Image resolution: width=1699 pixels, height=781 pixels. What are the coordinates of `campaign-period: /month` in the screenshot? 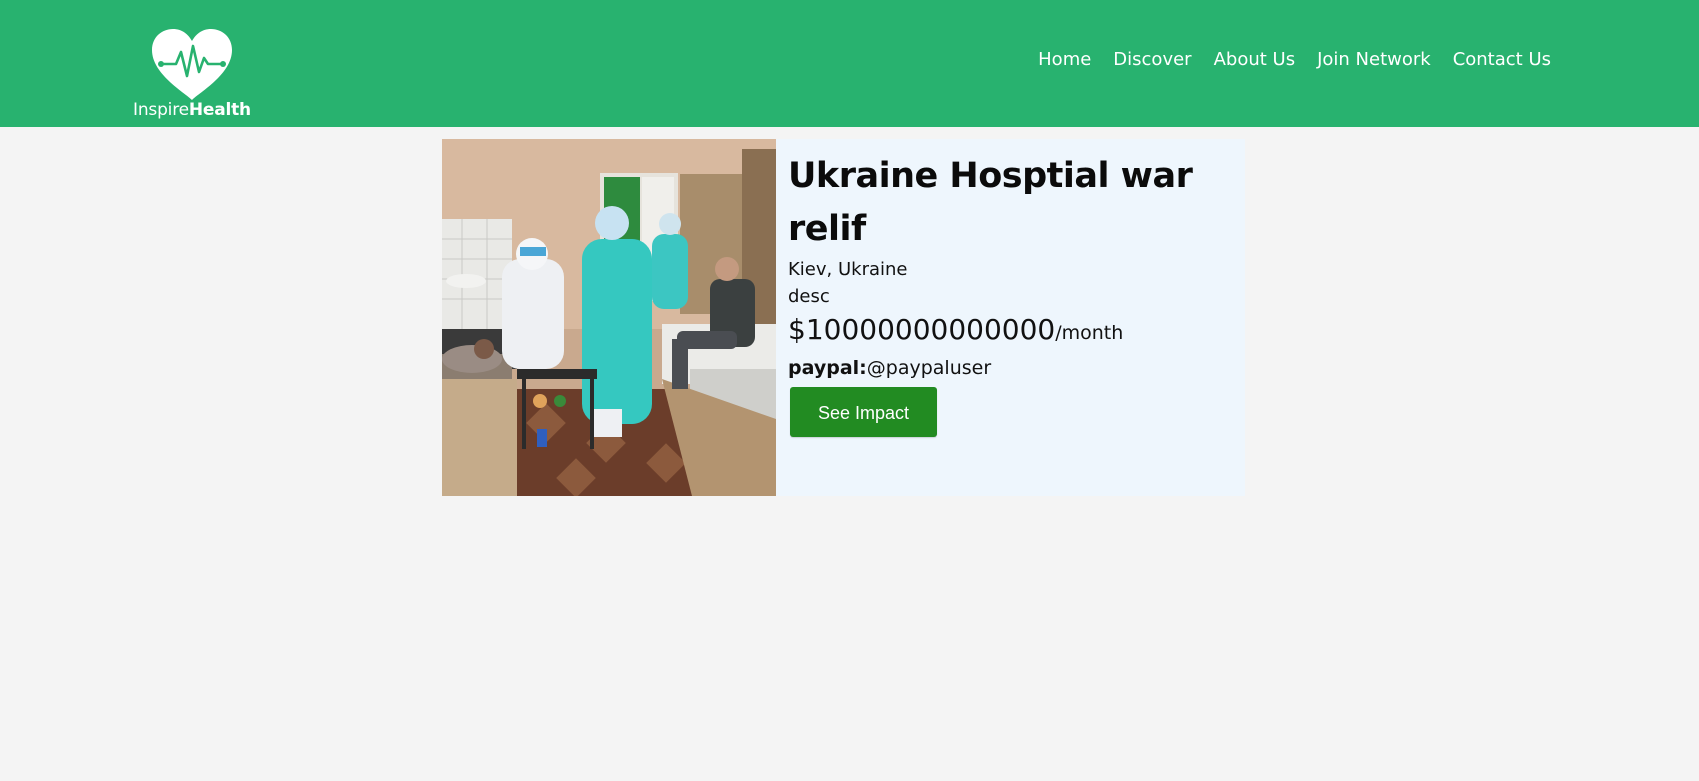 It's located at (1089, 333).